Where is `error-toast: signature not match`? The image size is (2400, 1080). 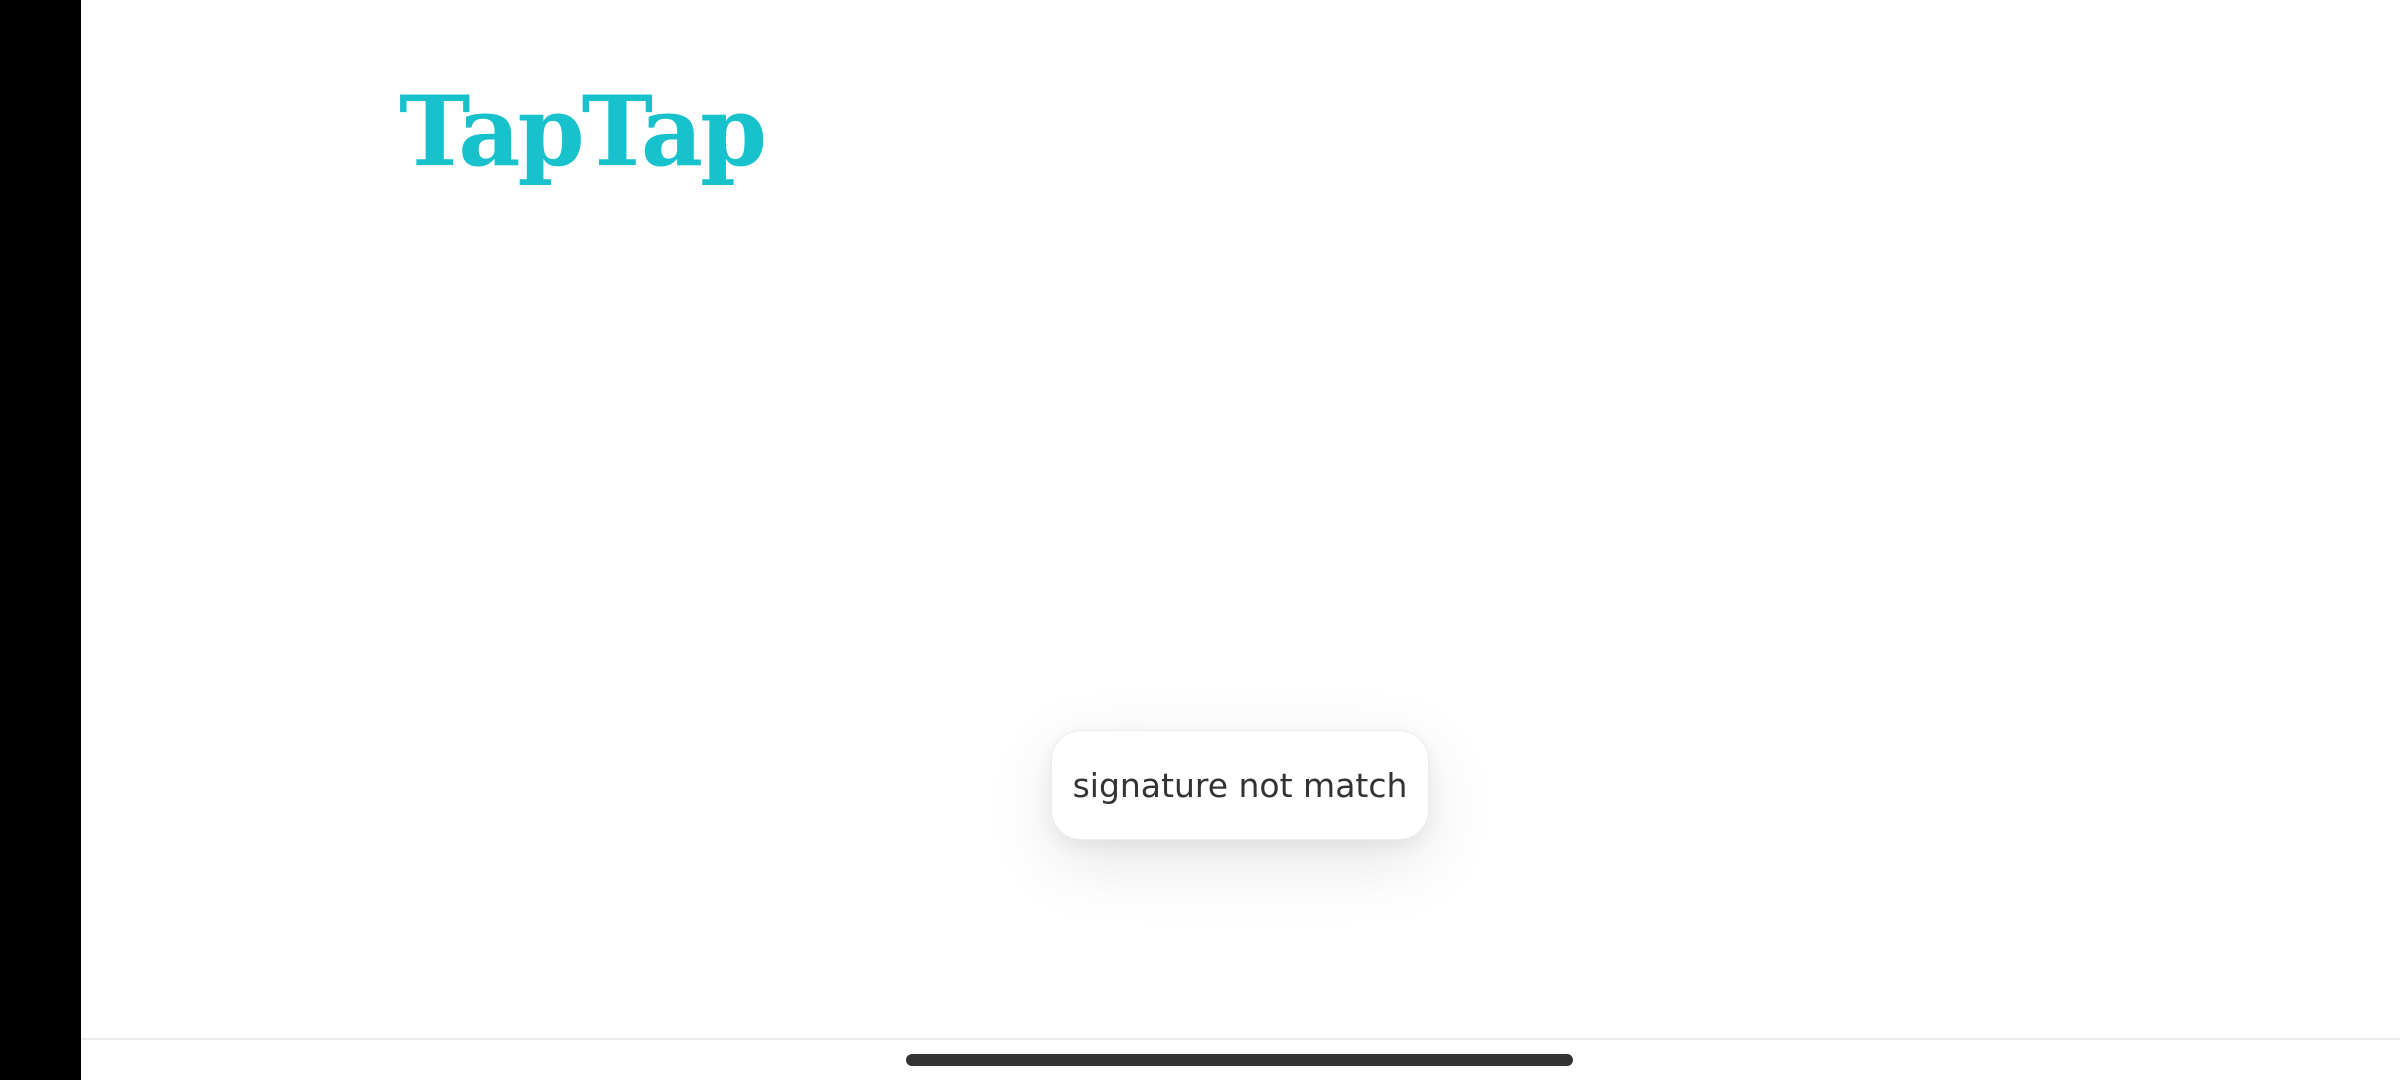 error-toast: signature not match is located at coordinates (1240, 785).